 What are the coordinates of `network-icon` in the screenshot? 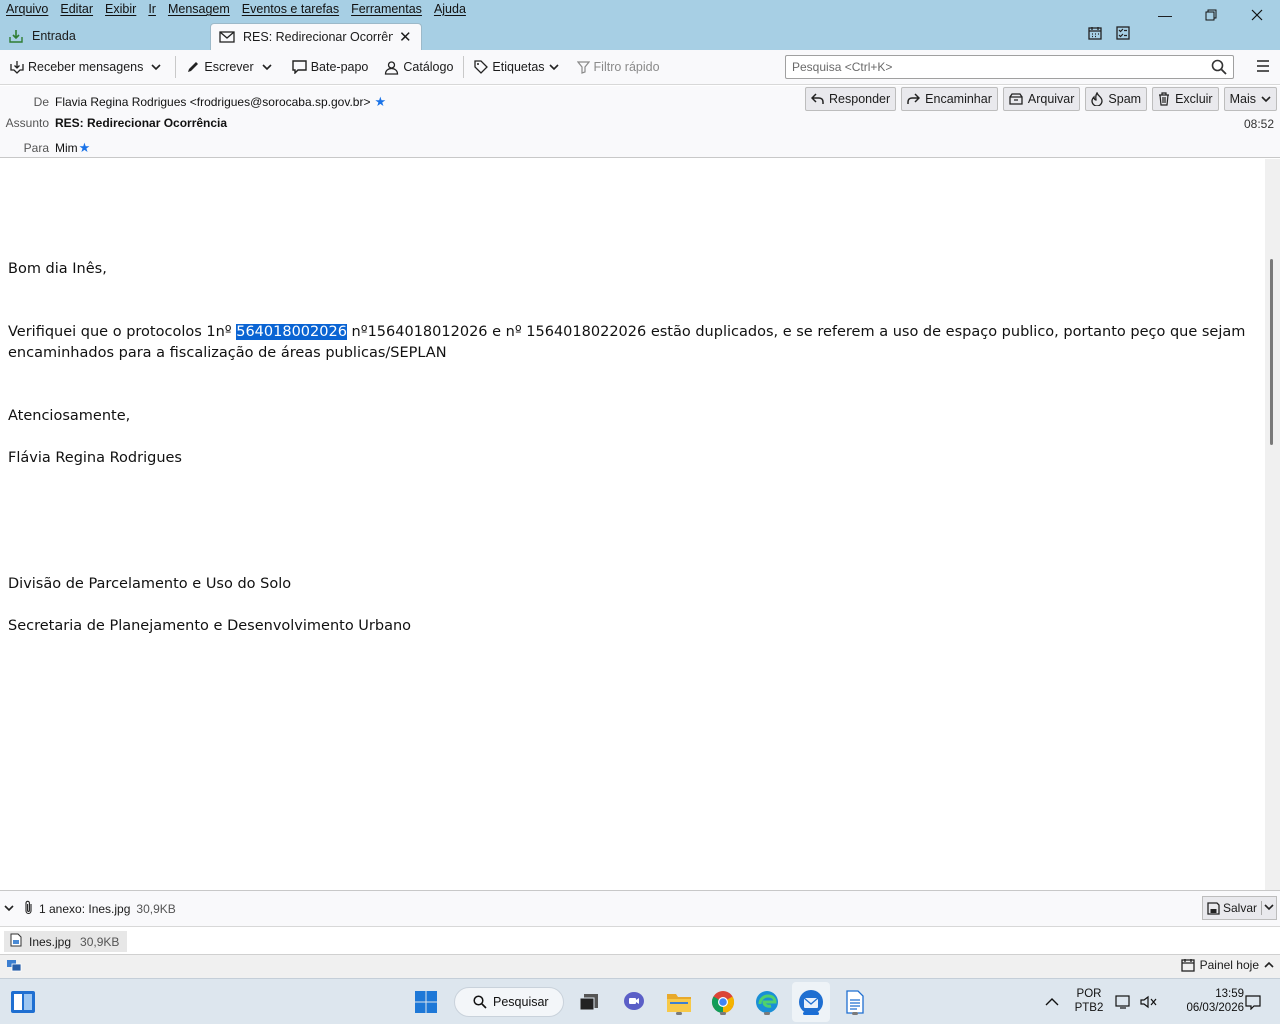 It's located at (1124, 1002).